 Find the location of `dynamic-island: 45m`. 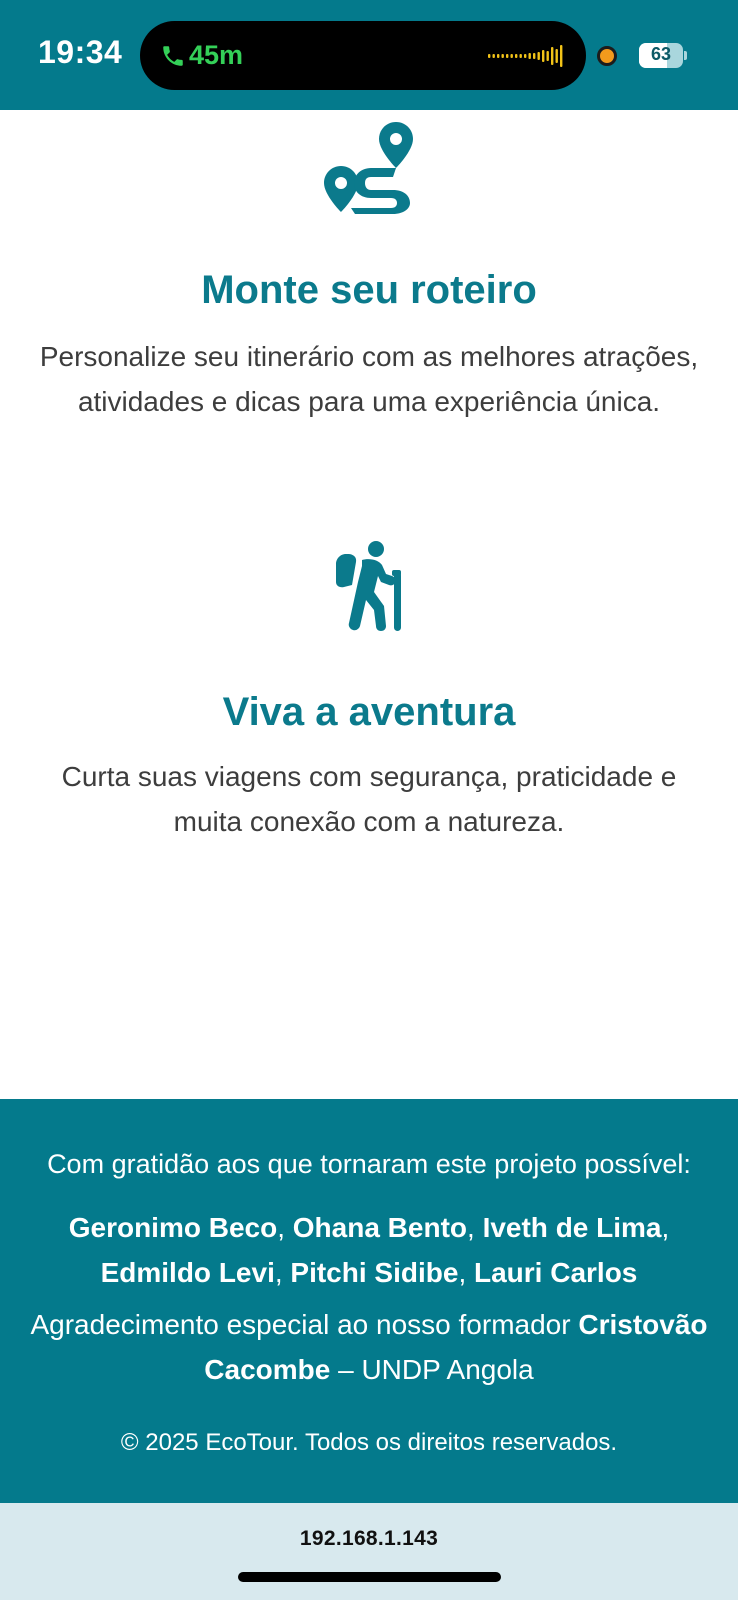

dynamic-island: 45m is located at coordinates (363, 55).